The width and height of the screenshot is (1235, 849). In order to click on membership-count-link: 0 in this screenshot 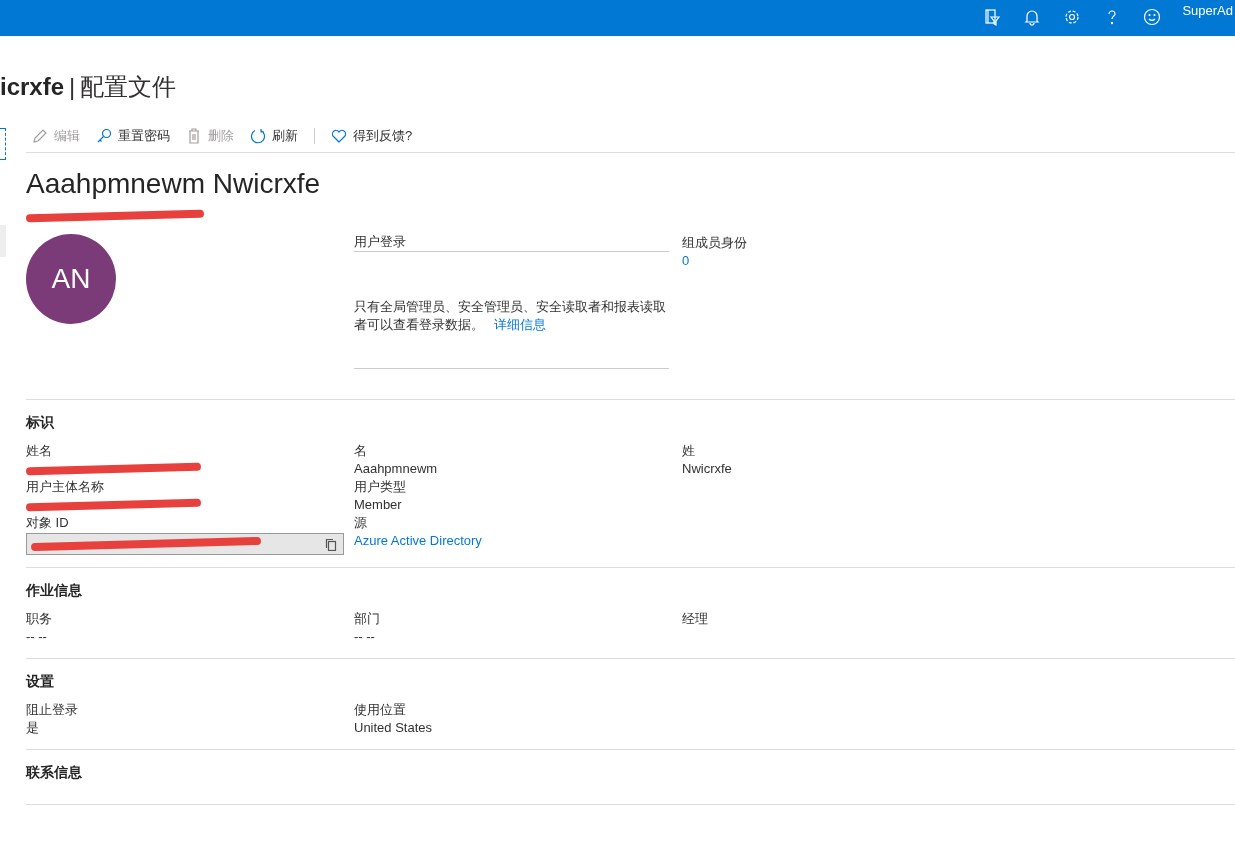, I will do `click(686, 261)`.